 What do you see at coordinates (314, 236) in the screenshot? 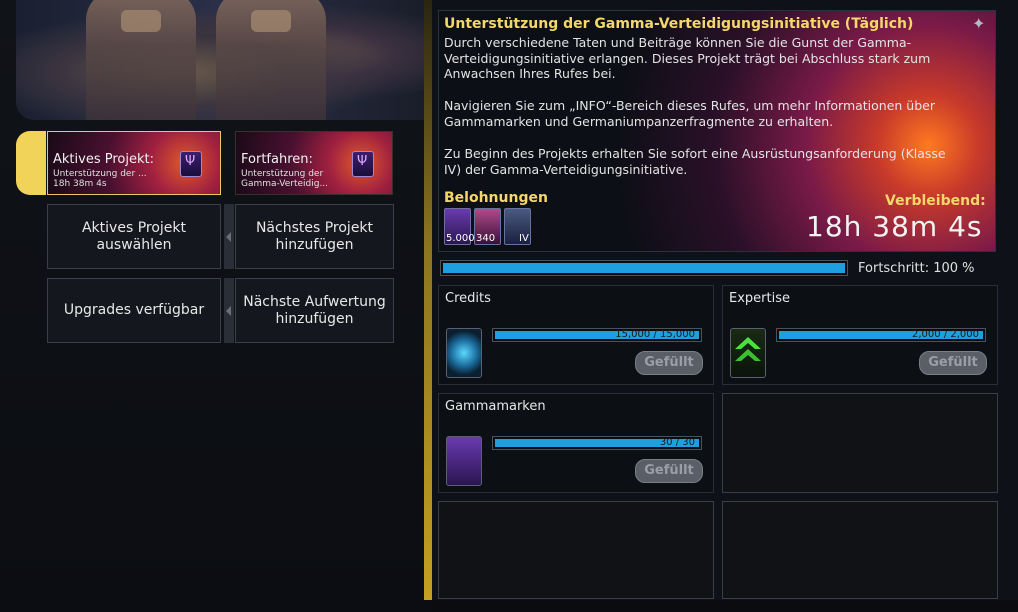
I see `add-next-project-button: Nächstes Projekt hinzufügen` at bounding box center [314, 236].